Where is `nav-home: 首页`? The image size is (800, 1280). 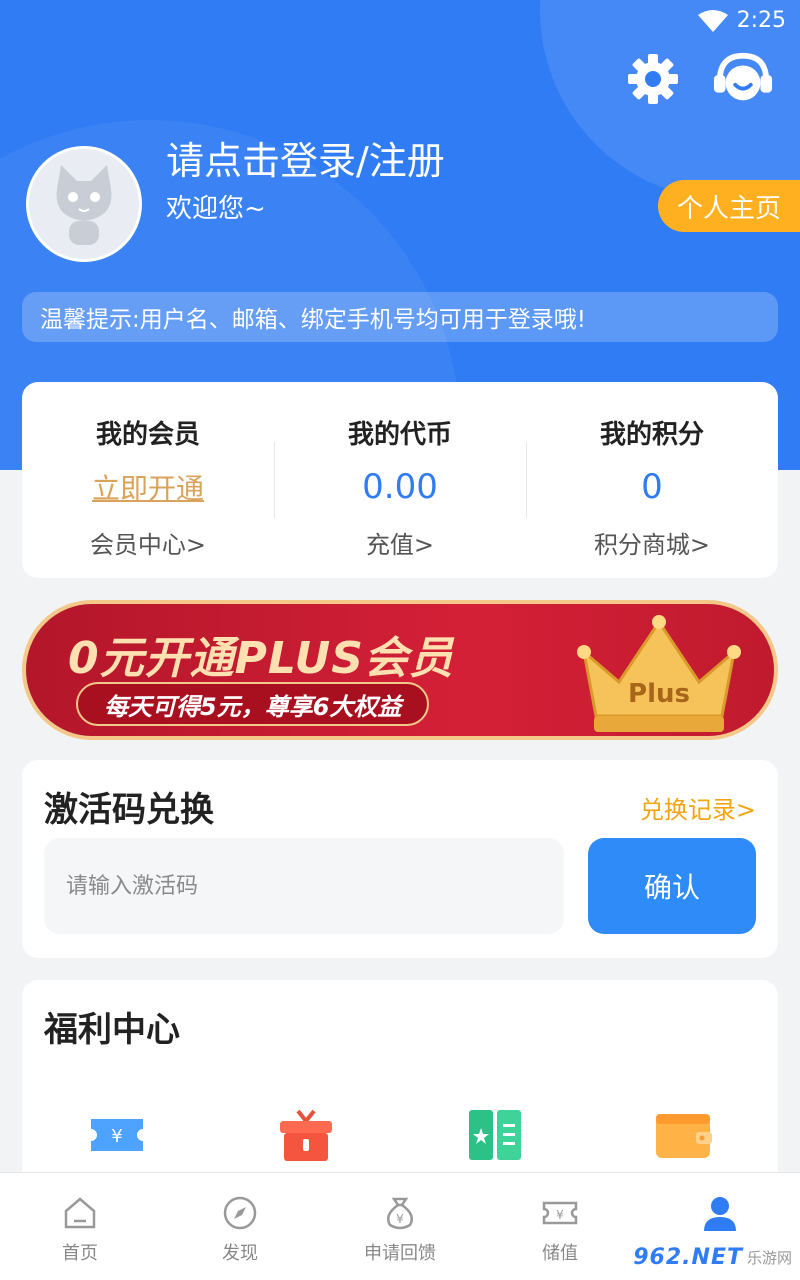
nav-home: 首页 is located at coordinates (80, 1226).